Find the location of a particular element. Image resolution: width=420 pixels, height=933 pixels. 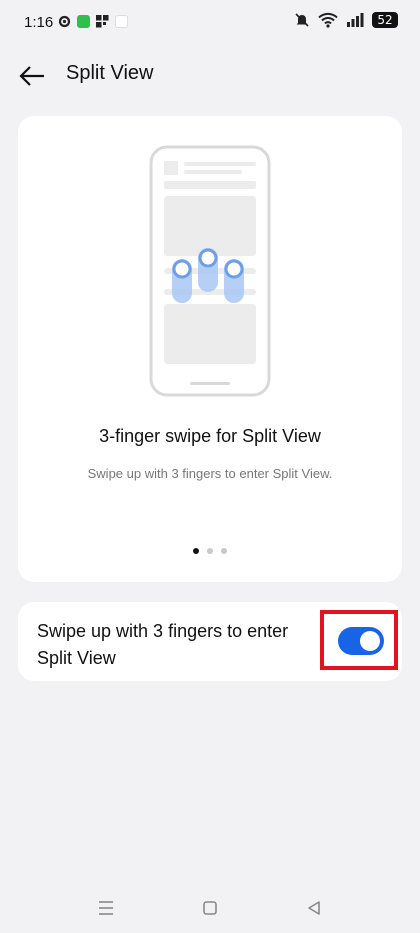

toggle-knob is located at coordinates (370, 641).